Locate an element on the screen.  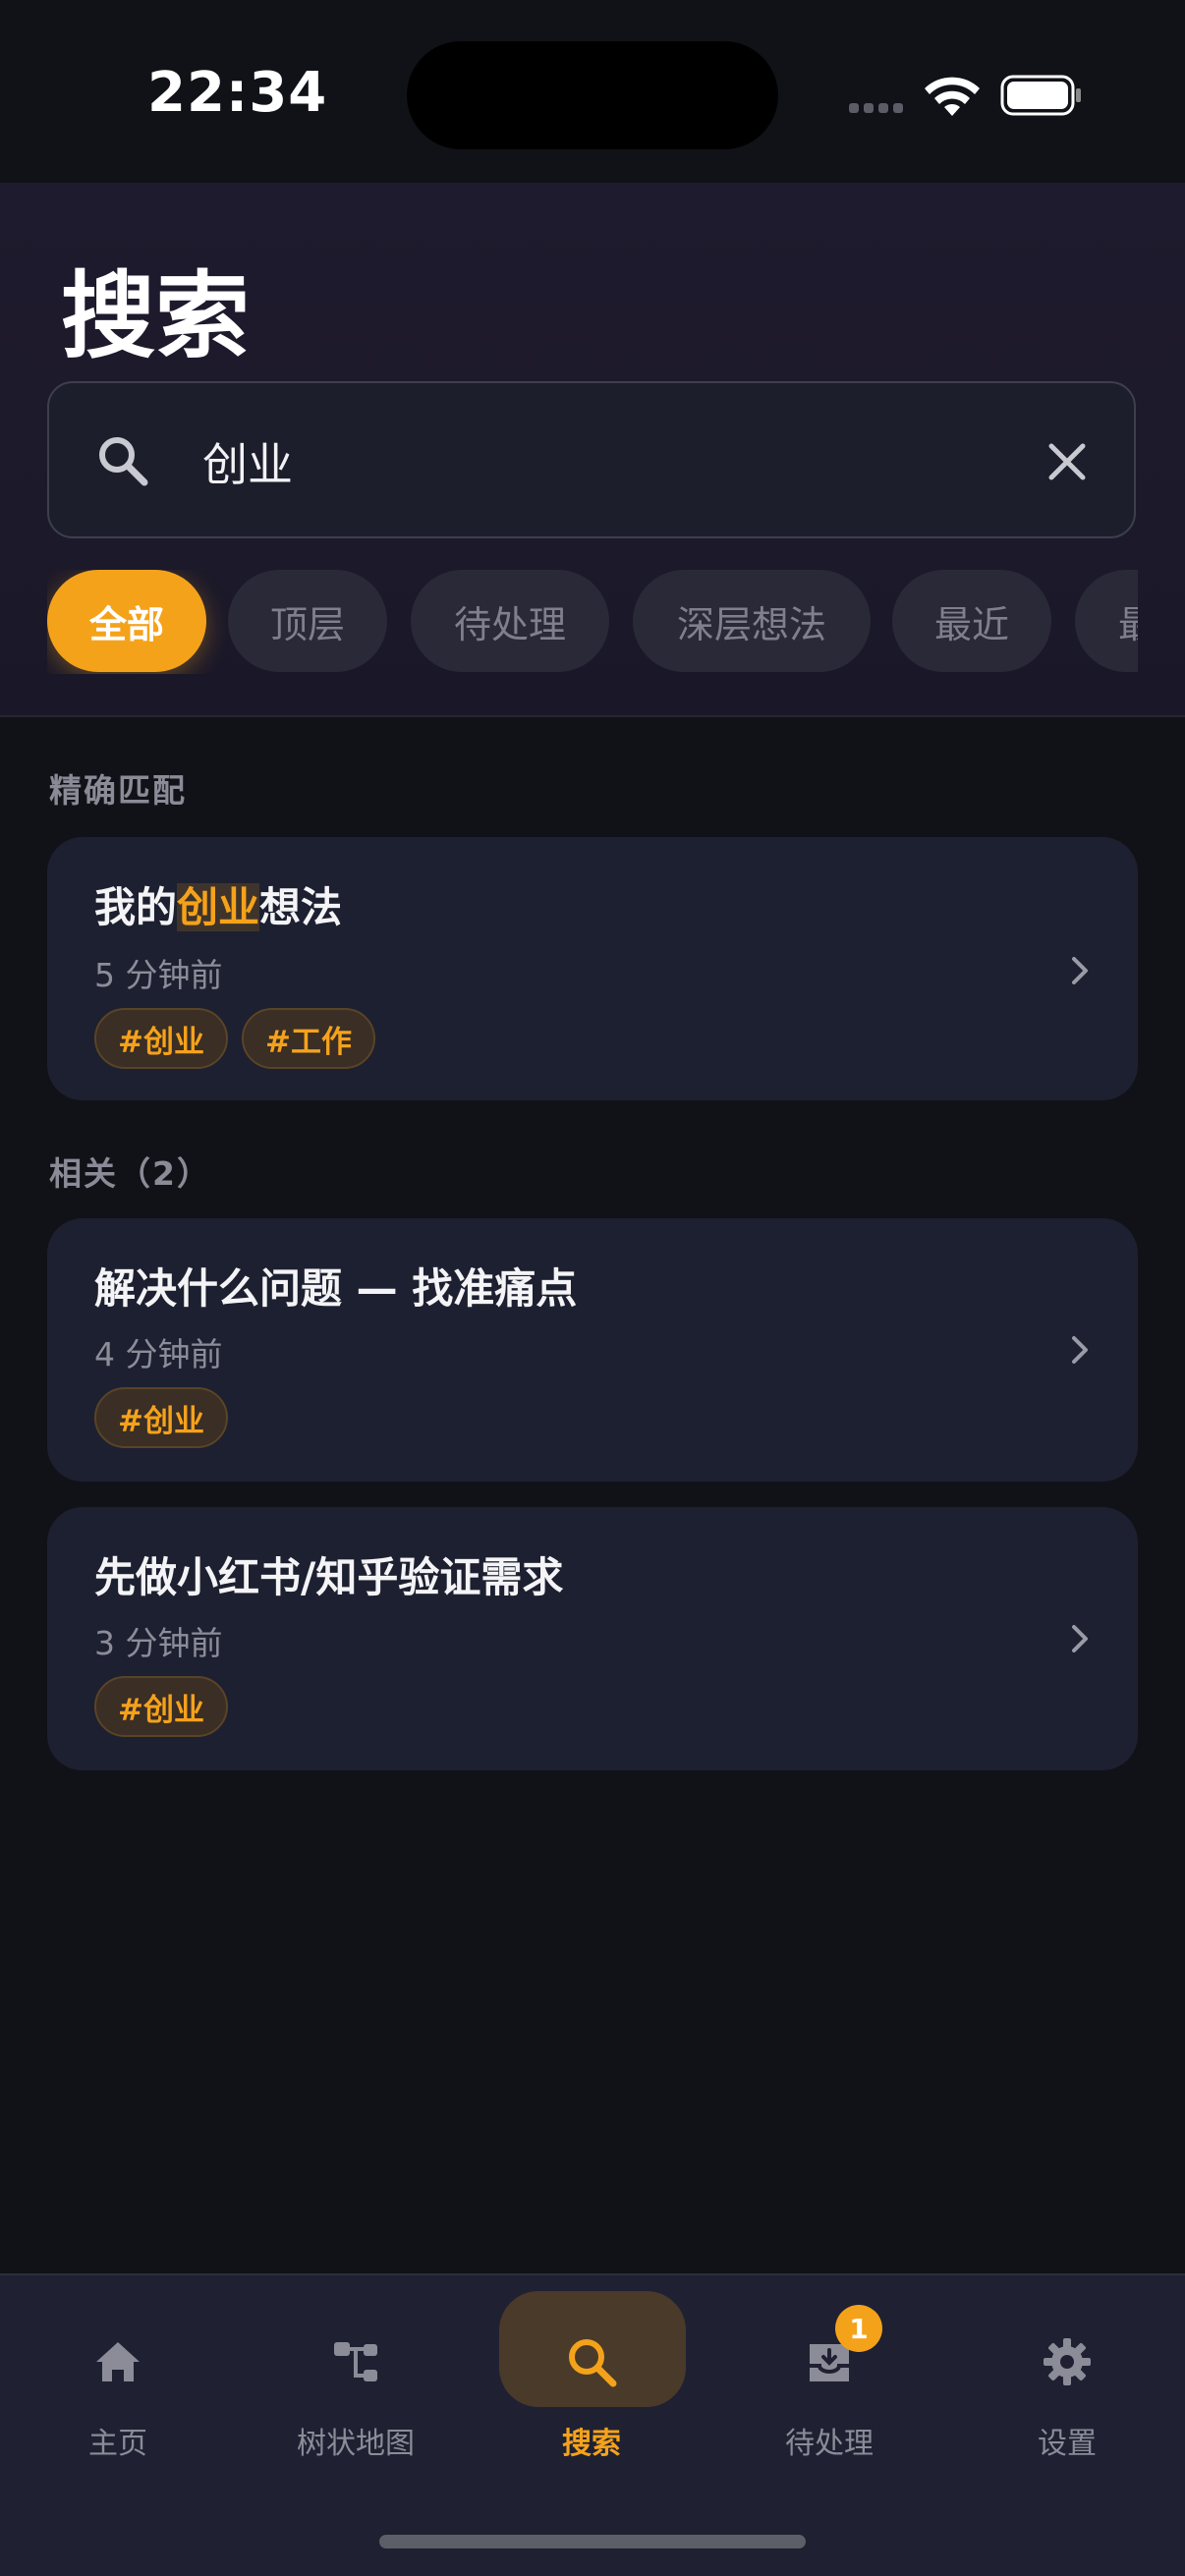
tab-home: 主页 is located at coordinates (118, 2388).